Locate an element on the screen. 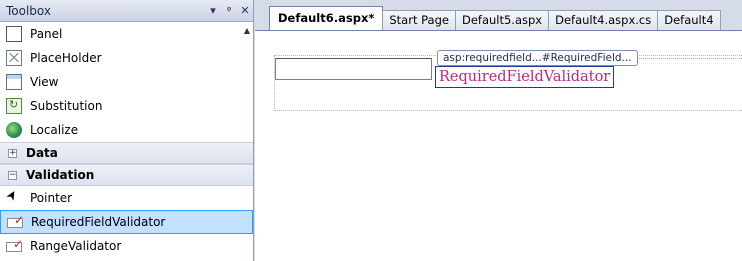 This screenshot has height=261, width=742. pin-icon: ᵠ is located at coordinates (229, 10).